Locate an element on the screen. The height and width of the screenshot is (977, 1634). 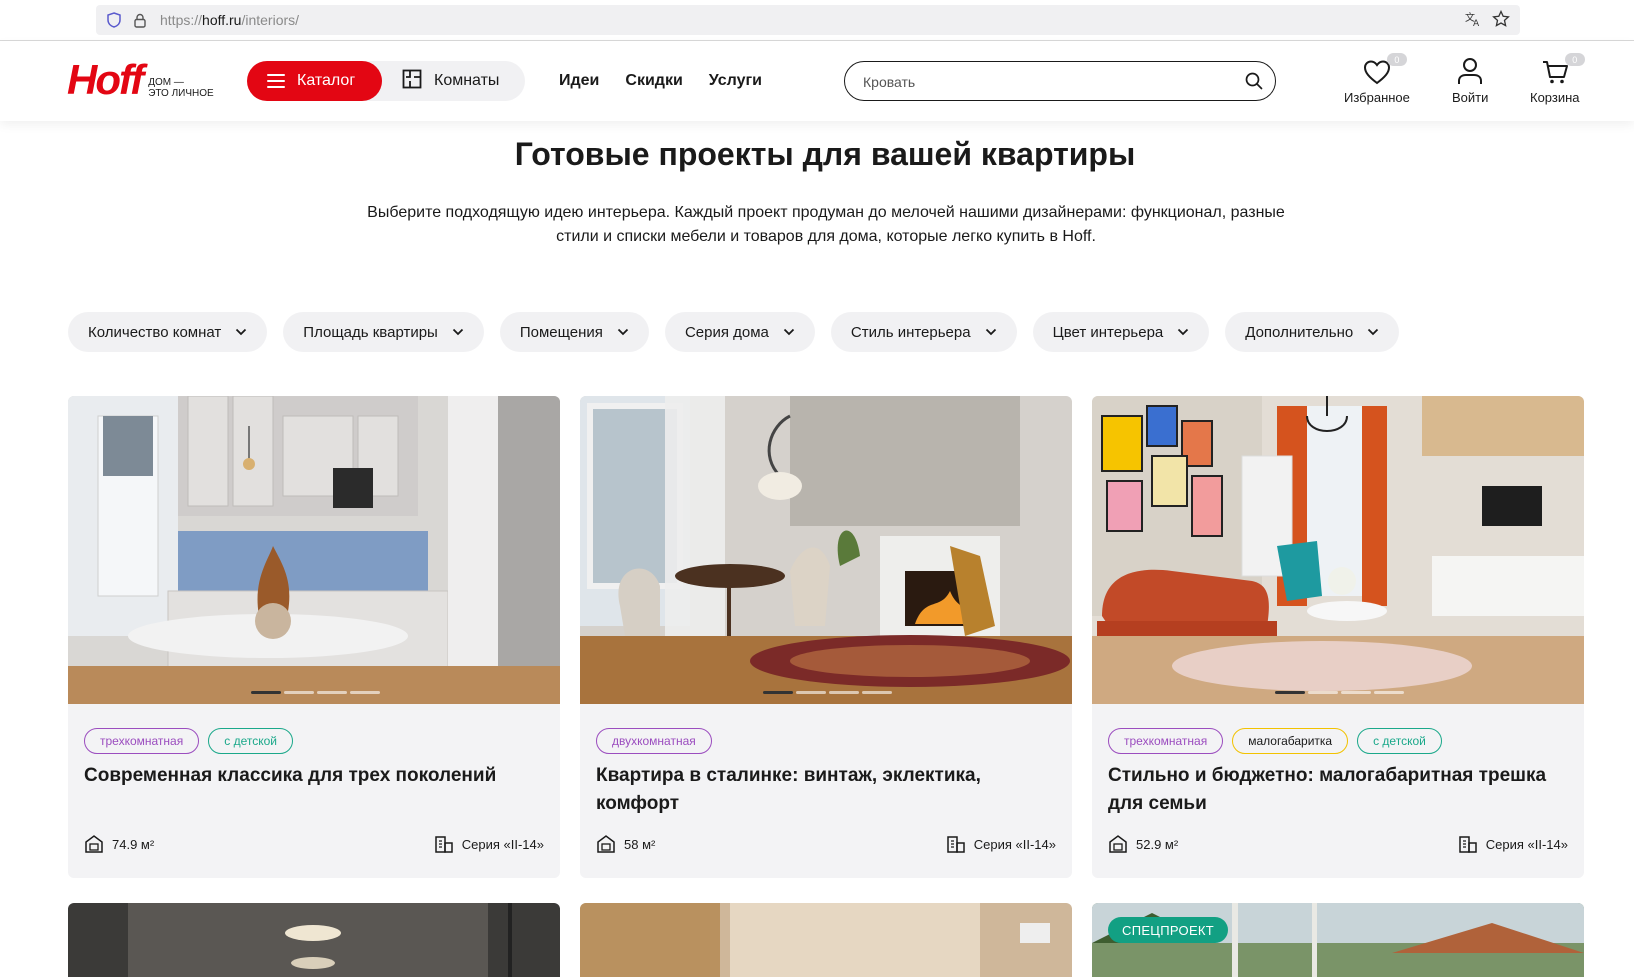
filter-rooms: Помещения is located at coordinates (574, 332).